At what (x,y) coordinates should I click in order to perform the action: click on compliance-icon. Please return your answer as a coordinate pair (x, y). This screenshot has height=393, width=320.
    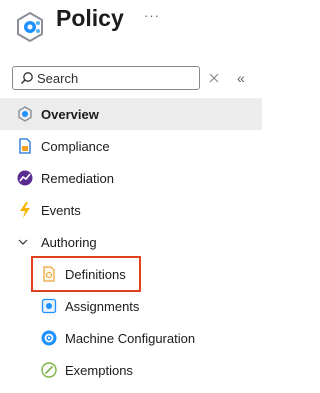
    Looking at the image, I should click on (25, 146).